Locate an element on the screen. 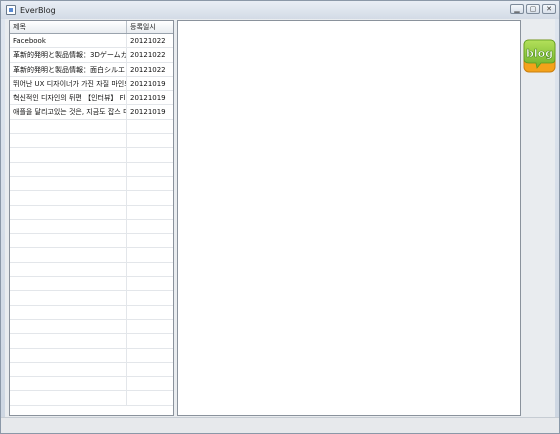 Image resolution: width=560 pixels, height=434 pixels. blog-icon: blog is located at coordinates (539, 56).